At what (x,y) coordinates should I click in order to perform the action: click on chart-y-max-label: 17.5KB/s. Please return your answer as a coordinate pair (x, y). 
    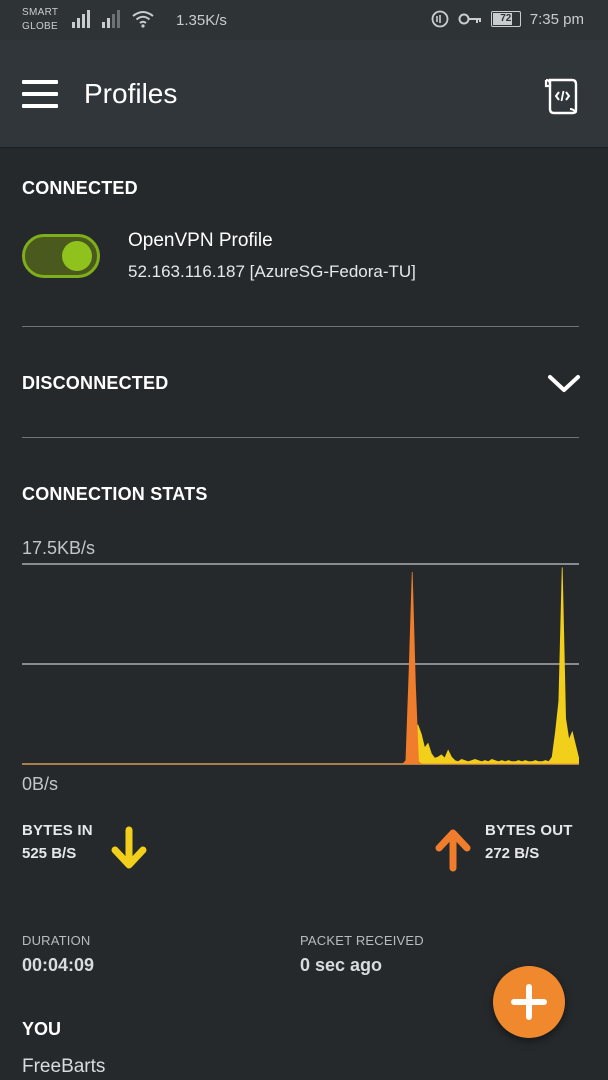
    Looking at the image, I should click on (59, 548).